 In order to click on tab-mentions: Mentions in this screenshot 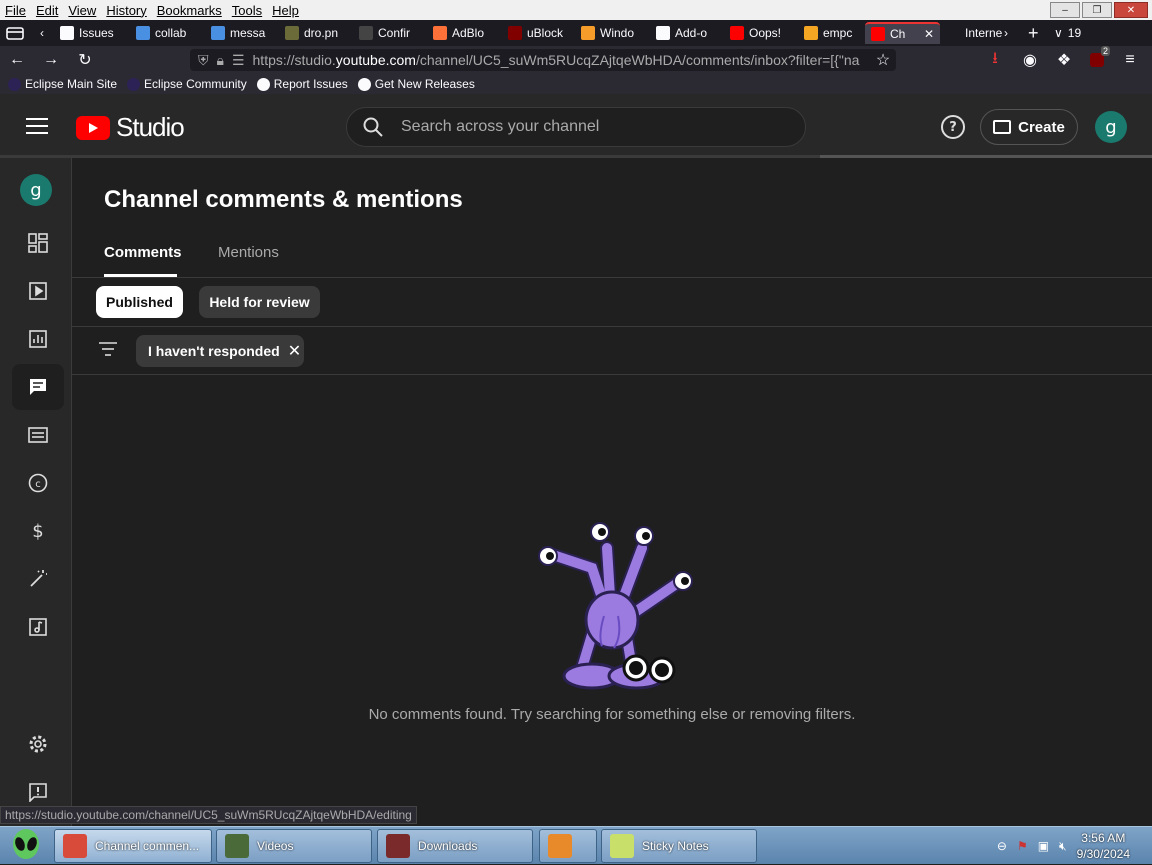, I will do `click(248, 252)`.